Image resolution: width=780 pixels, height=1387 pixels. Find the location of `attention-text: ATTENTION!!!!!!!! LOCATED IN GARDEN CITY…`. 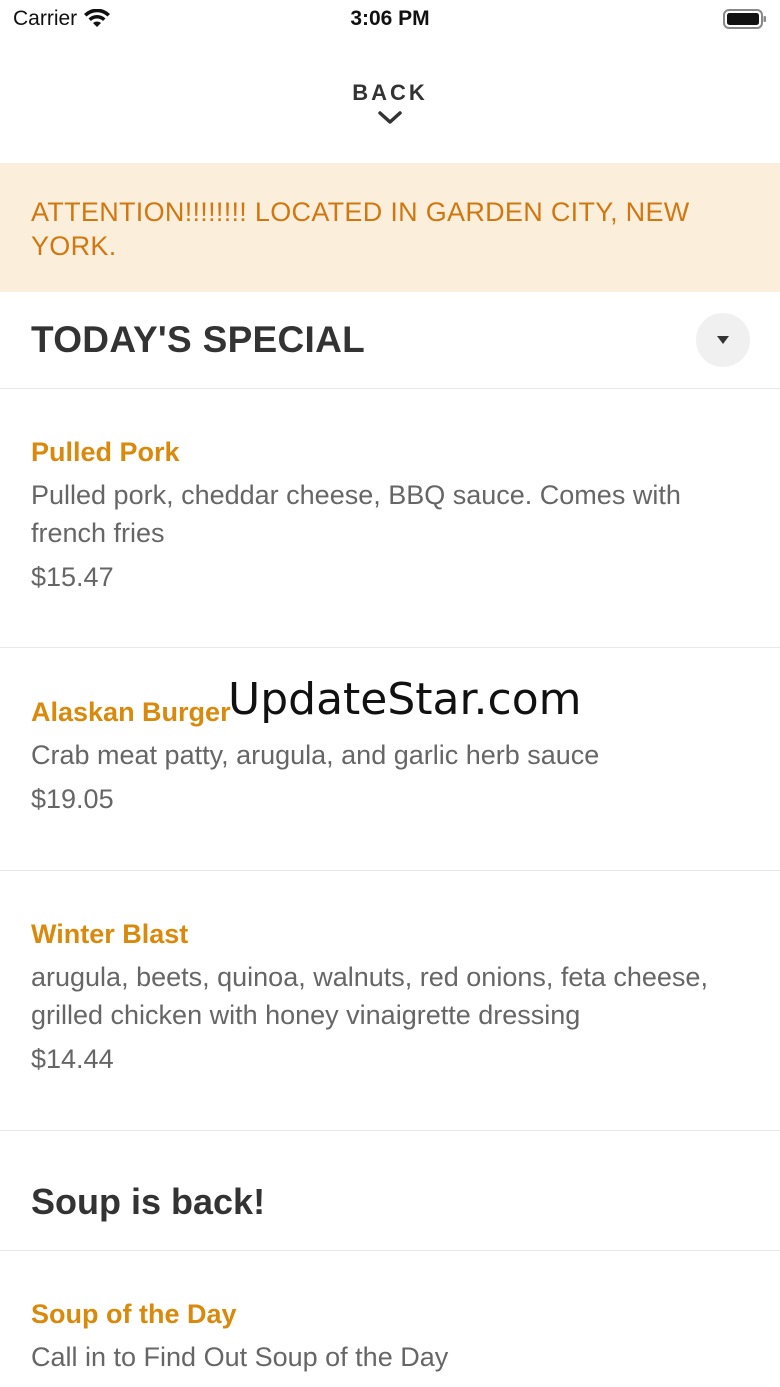

attention-text: ATTENTION!!!!!!!! LOCATED IN GARDEN CITY… is located at coordinates (360, 229).